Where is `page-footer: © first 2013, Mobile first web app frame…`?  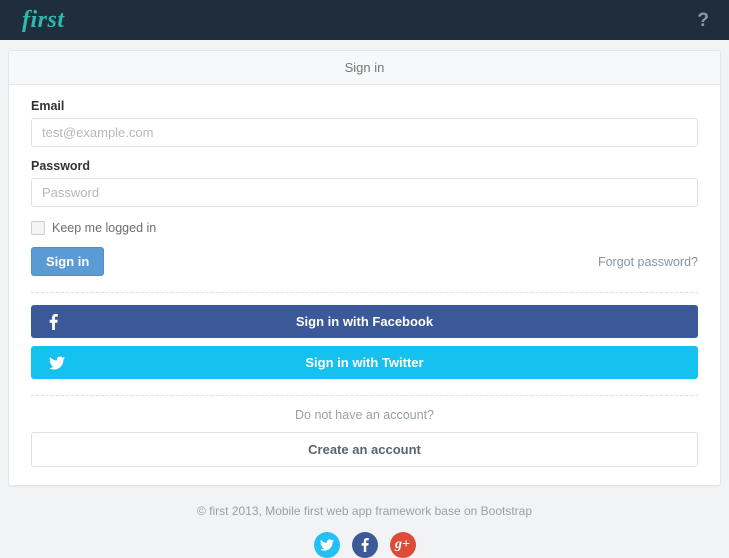 page-footer: © first 2013, Mobile first web app frame… is located at coordinates (364, 522).